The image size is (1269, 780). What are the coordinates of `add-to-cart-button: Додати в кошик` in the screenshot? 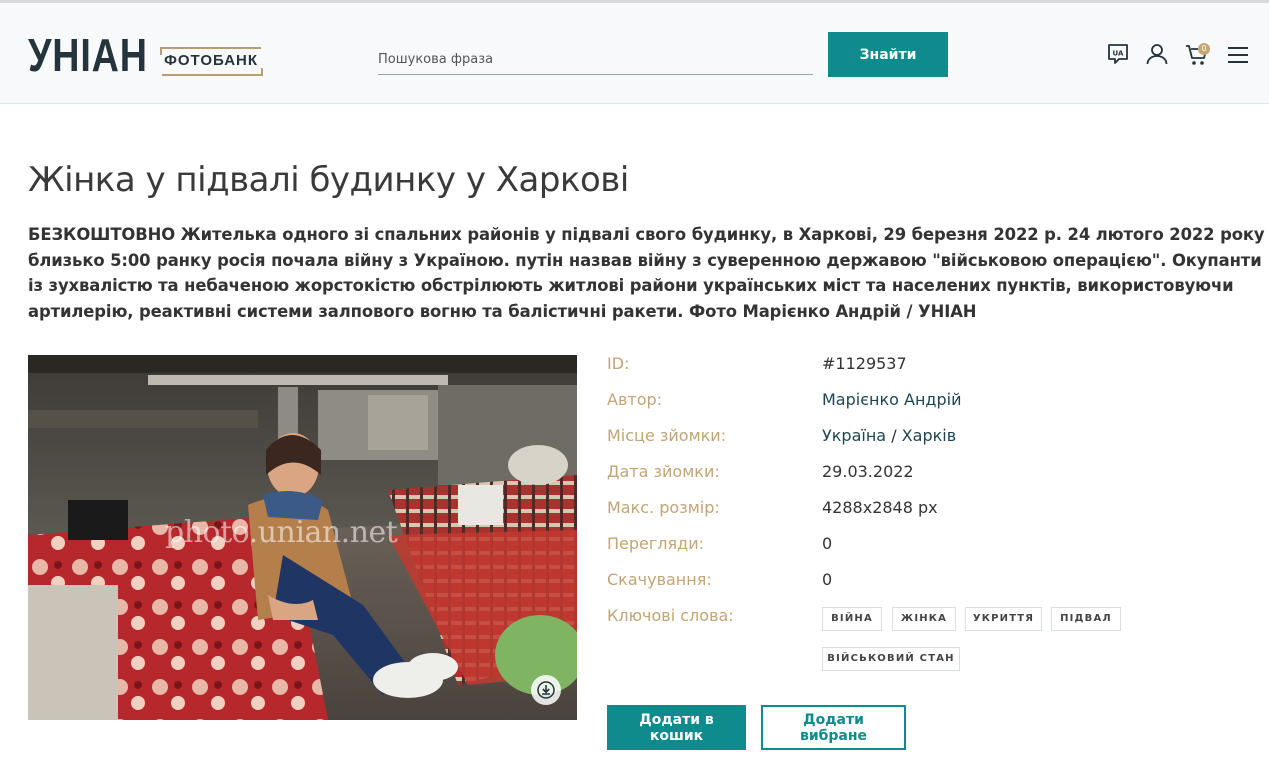 It's located at (676, 727).